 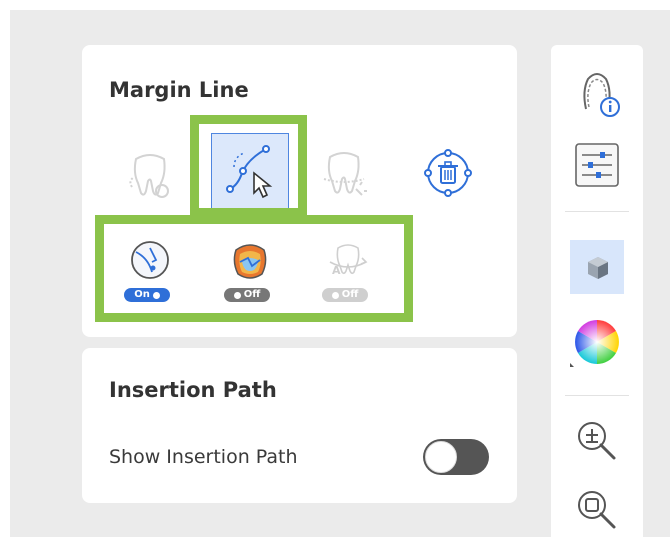 I want to click on zoom-in-button, so click(x=597, y=441).